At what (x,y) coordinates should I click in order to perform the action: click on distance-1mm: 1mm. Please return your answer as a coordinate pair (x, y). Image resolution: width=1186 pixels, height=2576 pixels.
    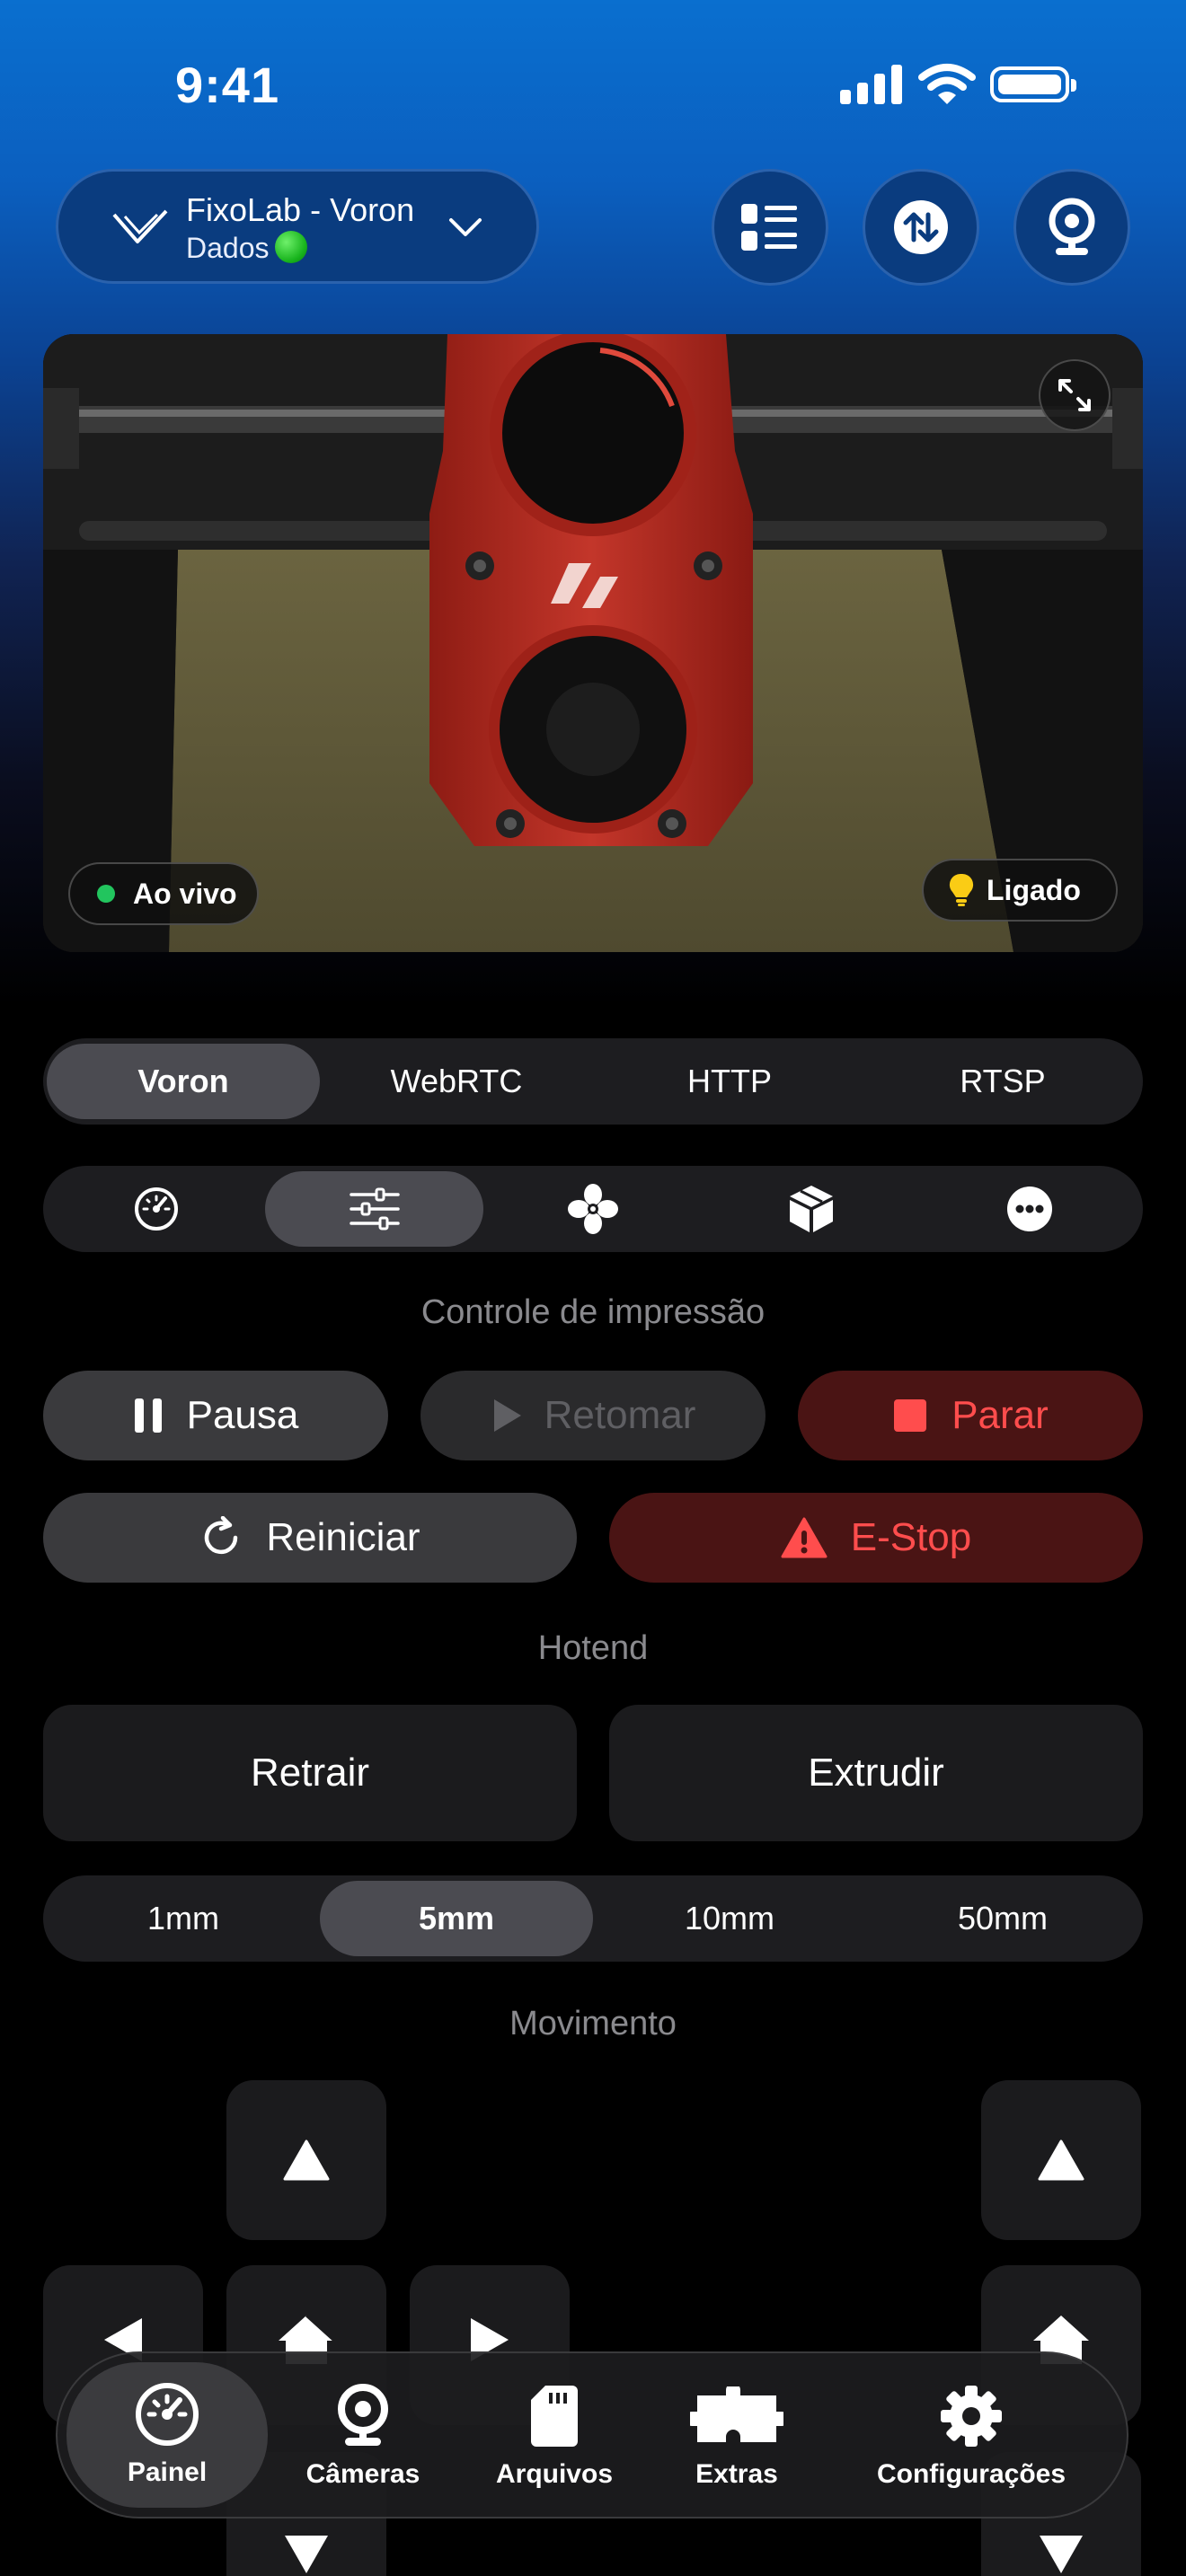
    Looking at the image, I should click on (183, 1918).